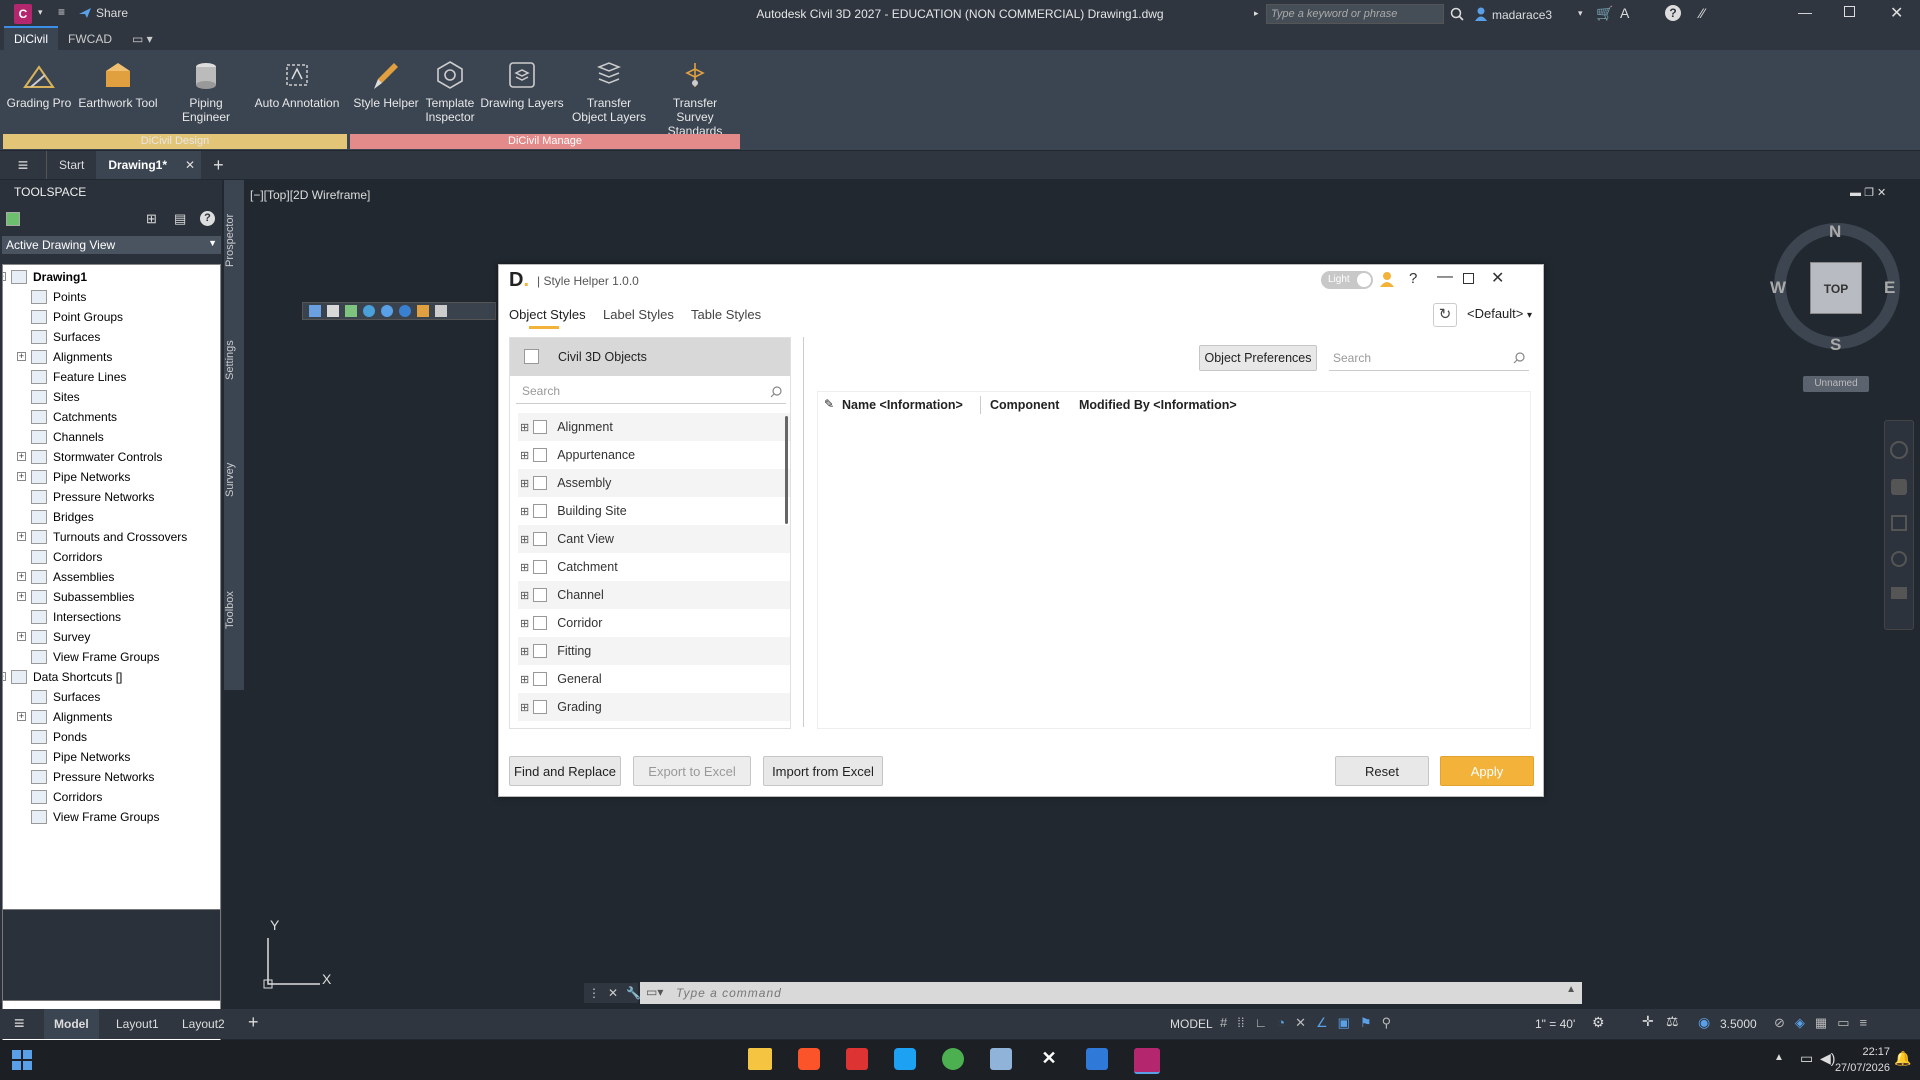 The width and height of the screenshot is (1920, 1080). Describe the element at coordinates (609, 91) in the screenshot. I see `transfer-object-layers-button: Transfer Object Layers` at that location.